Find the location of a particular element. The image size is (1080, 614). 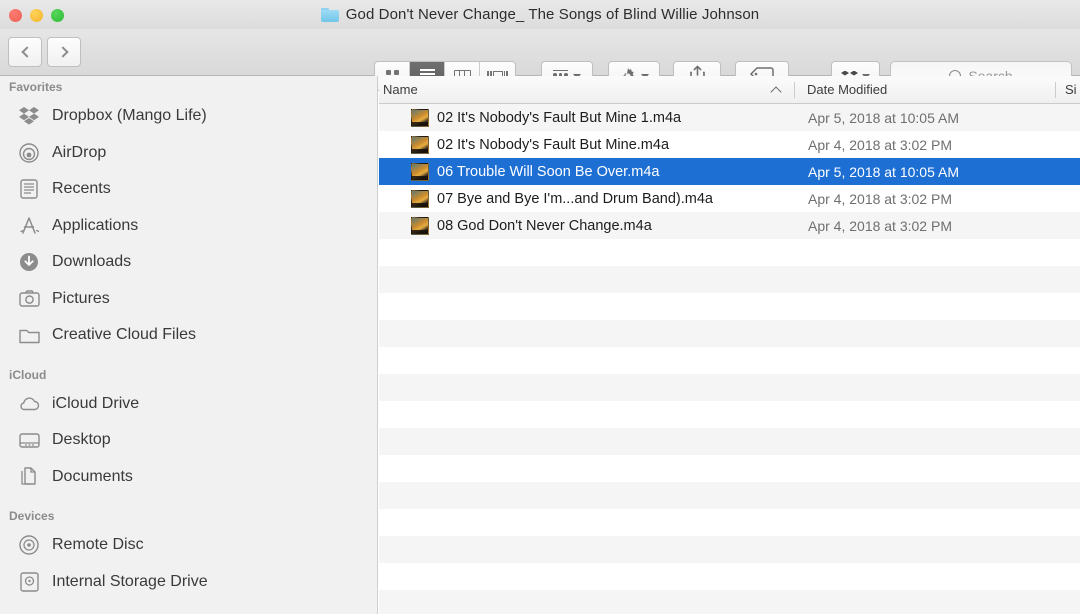

recents-icon is located at coordinates (29, 189).